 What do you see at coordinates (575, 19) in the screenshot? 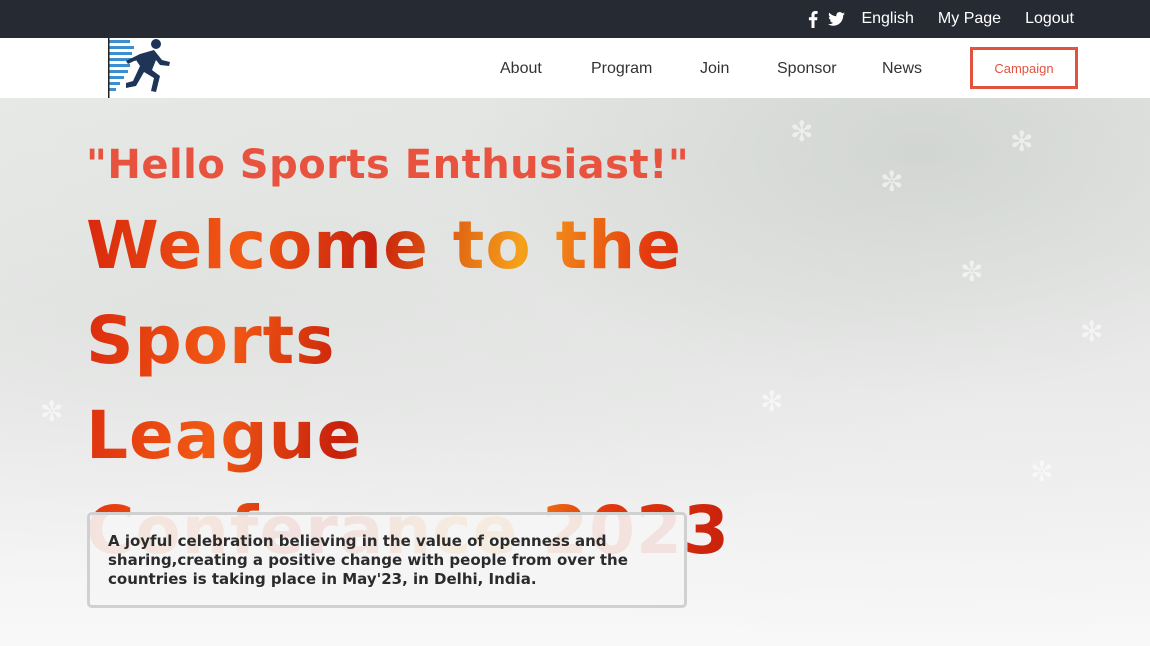
I see `top-utility-bar: English My Page Logout` at bounding box center [575, 19].